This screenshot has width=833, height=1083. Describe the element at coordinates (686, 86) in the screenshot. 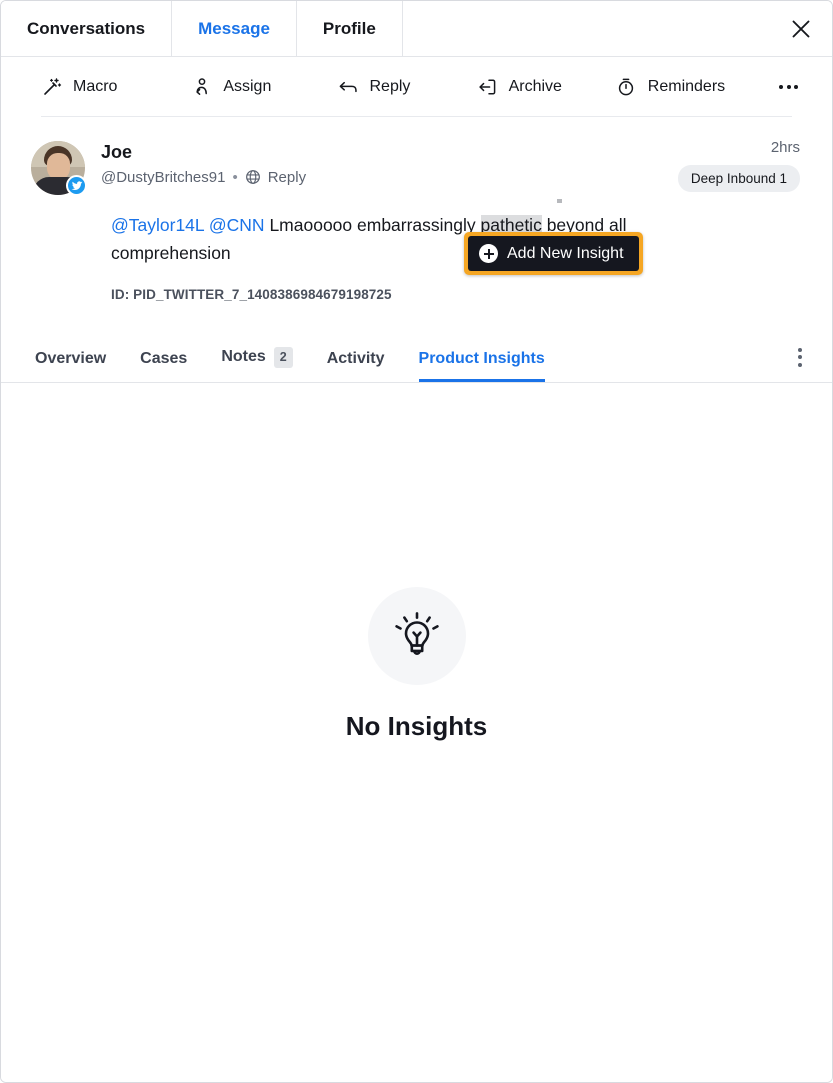

I see `reminders-label: Reminders` at that location.